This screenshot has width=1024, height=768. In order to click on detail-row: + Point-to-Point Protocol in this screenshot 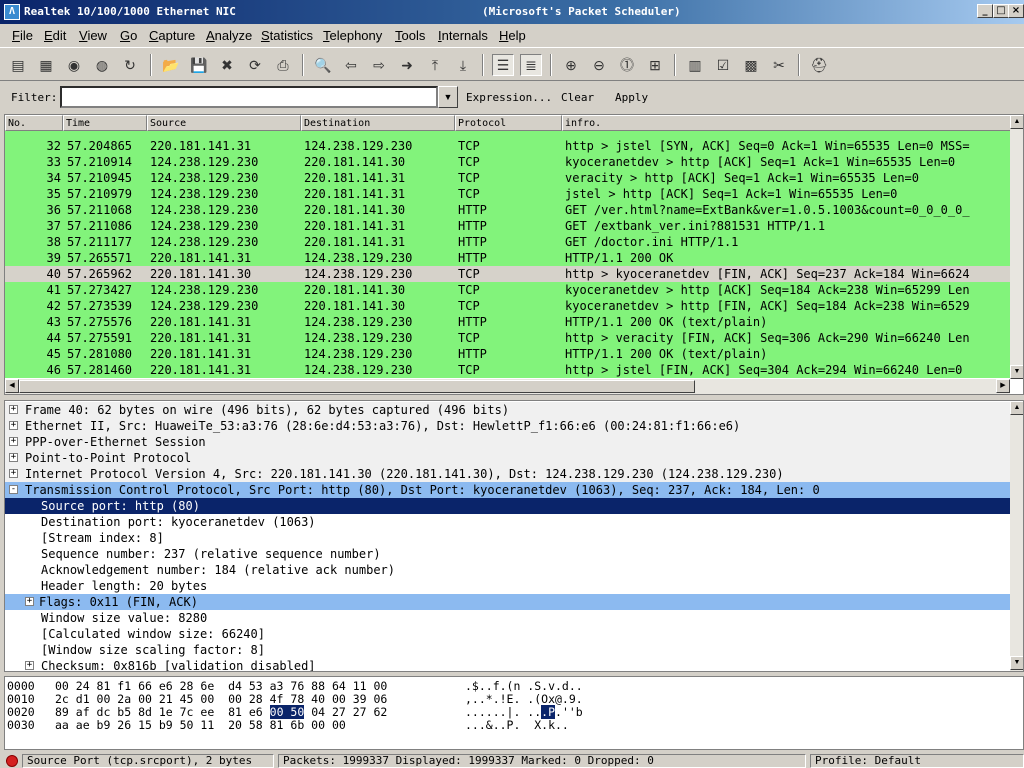, I will do `click(508, 458)`.